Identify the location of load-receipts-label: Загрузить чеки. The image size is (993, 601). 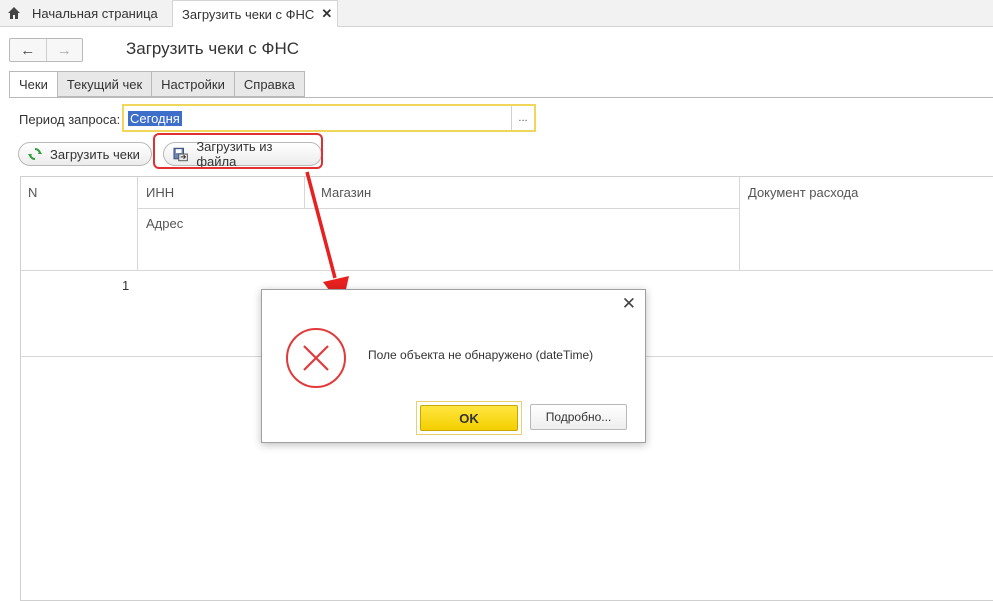
(95, 154).